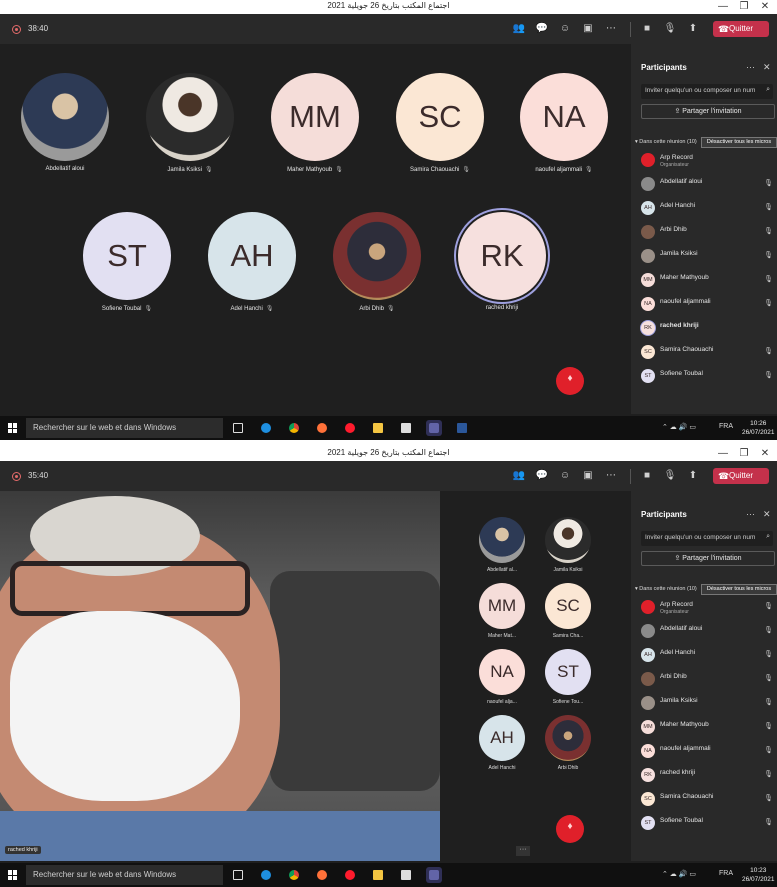  Describe the element at coordinates (758, 428) in the screenshot. I see `taskbar-clock: 10:26 26/07/2021` at that location.